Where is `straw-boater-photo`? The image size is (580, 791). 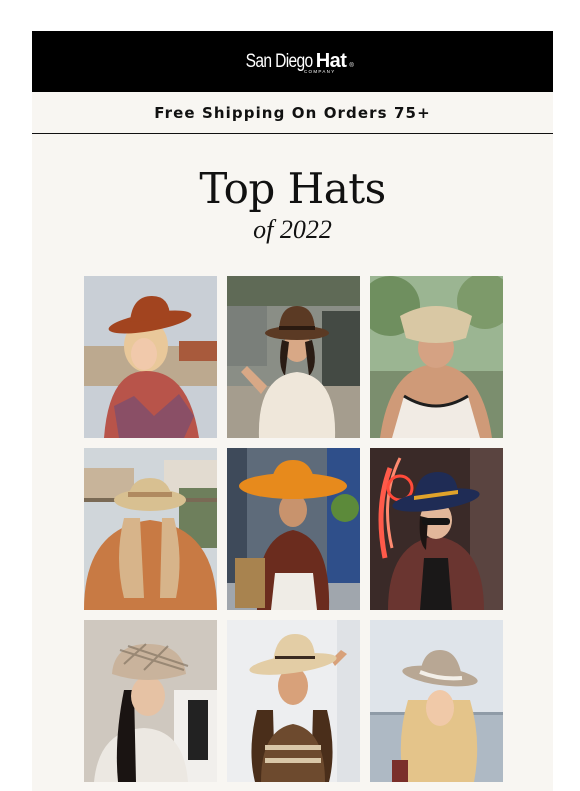 straw-boater-photo is located at coordinates (150, 529).